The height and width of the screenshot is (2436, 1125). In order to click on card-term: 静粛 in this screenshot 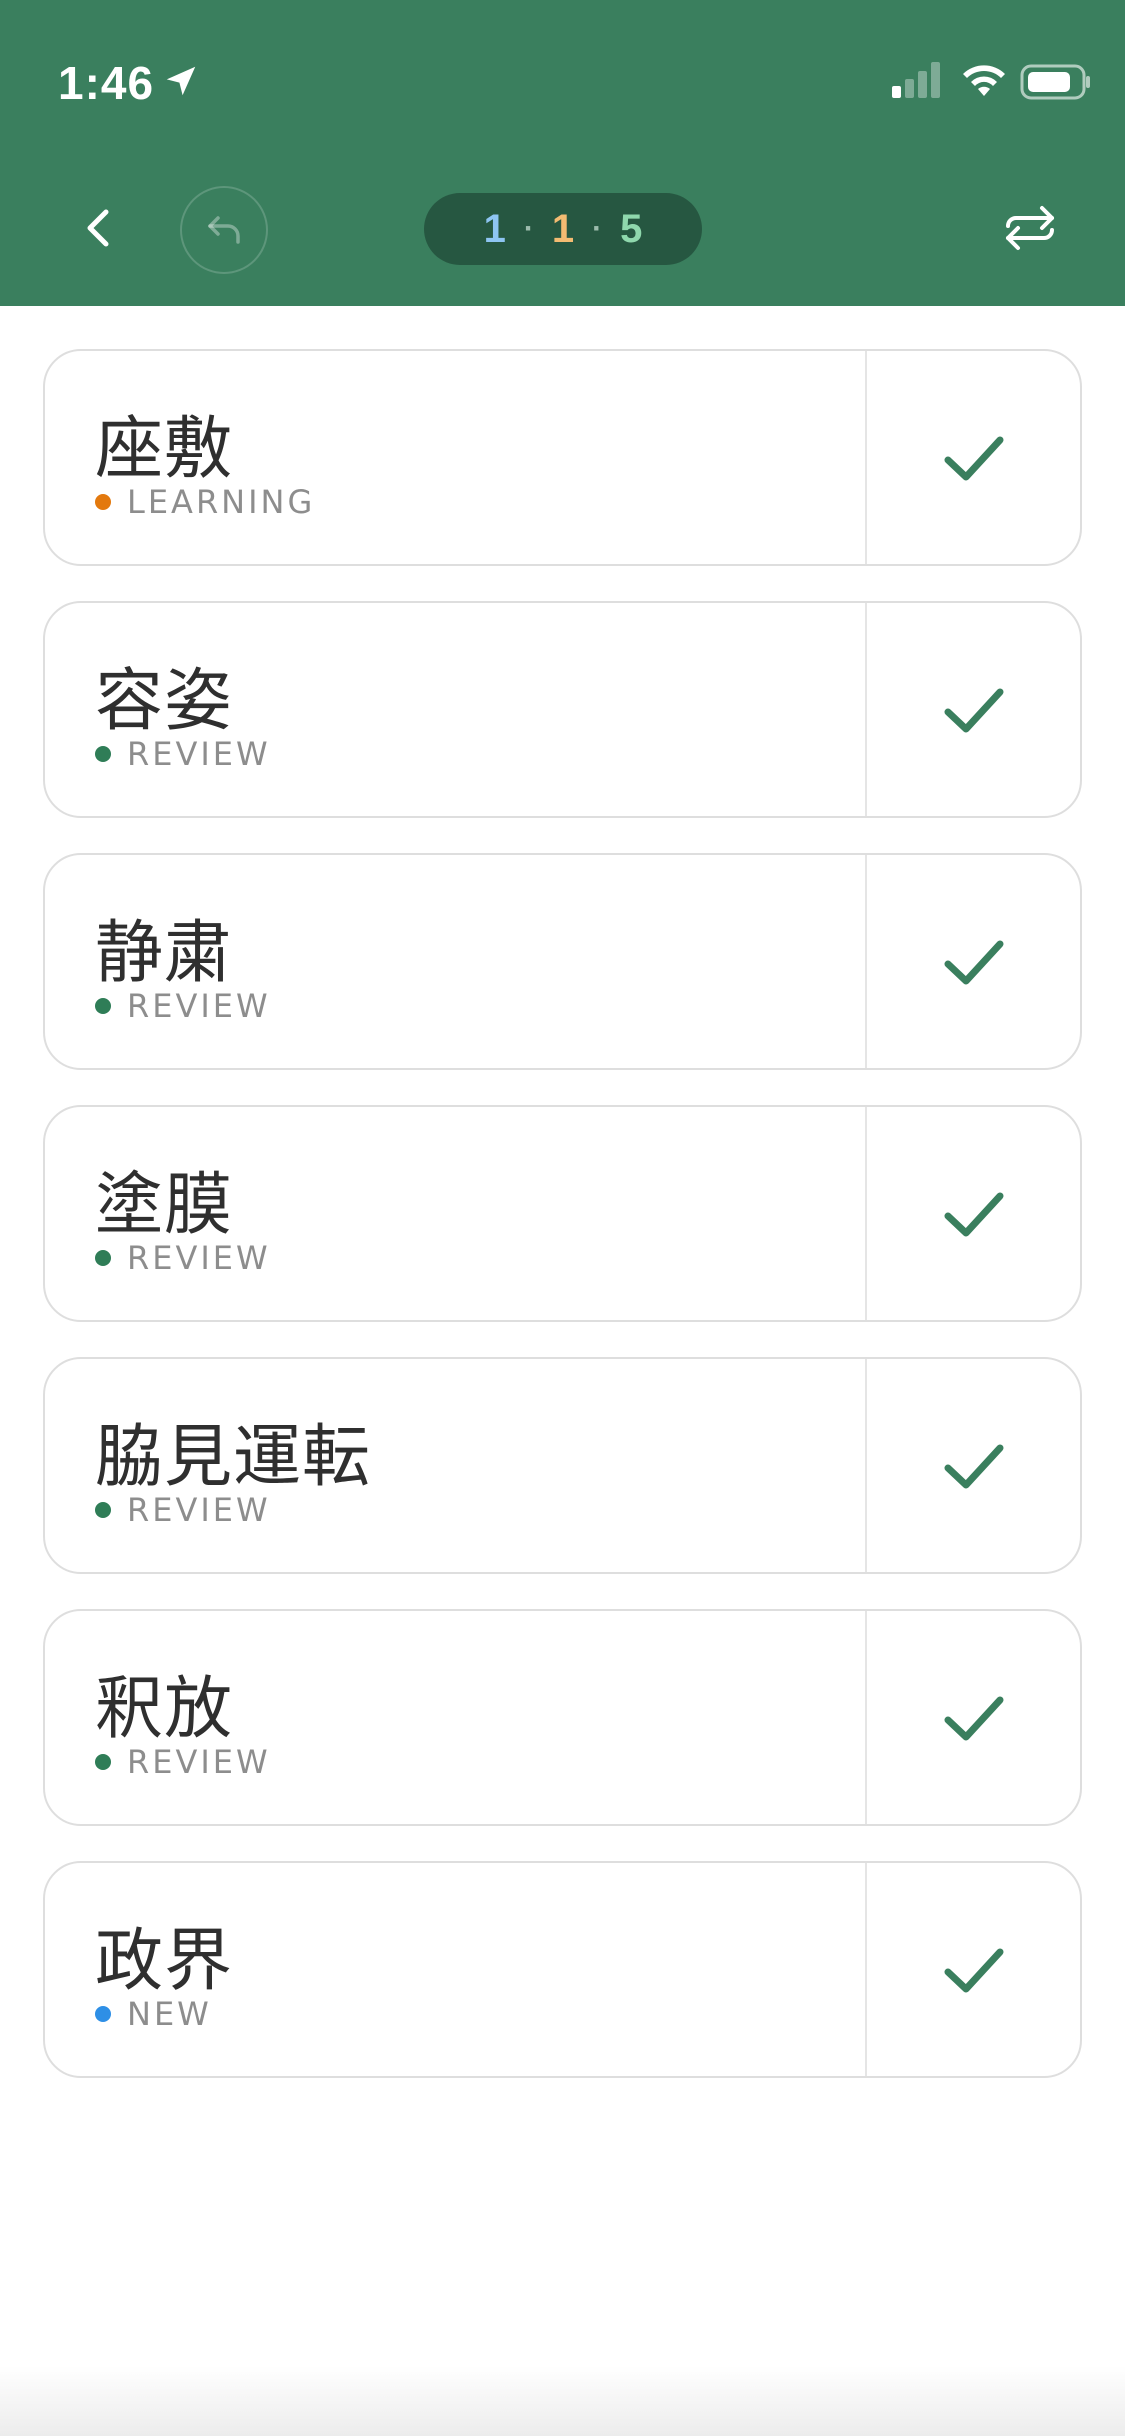, I will do `click(164, 953)`.